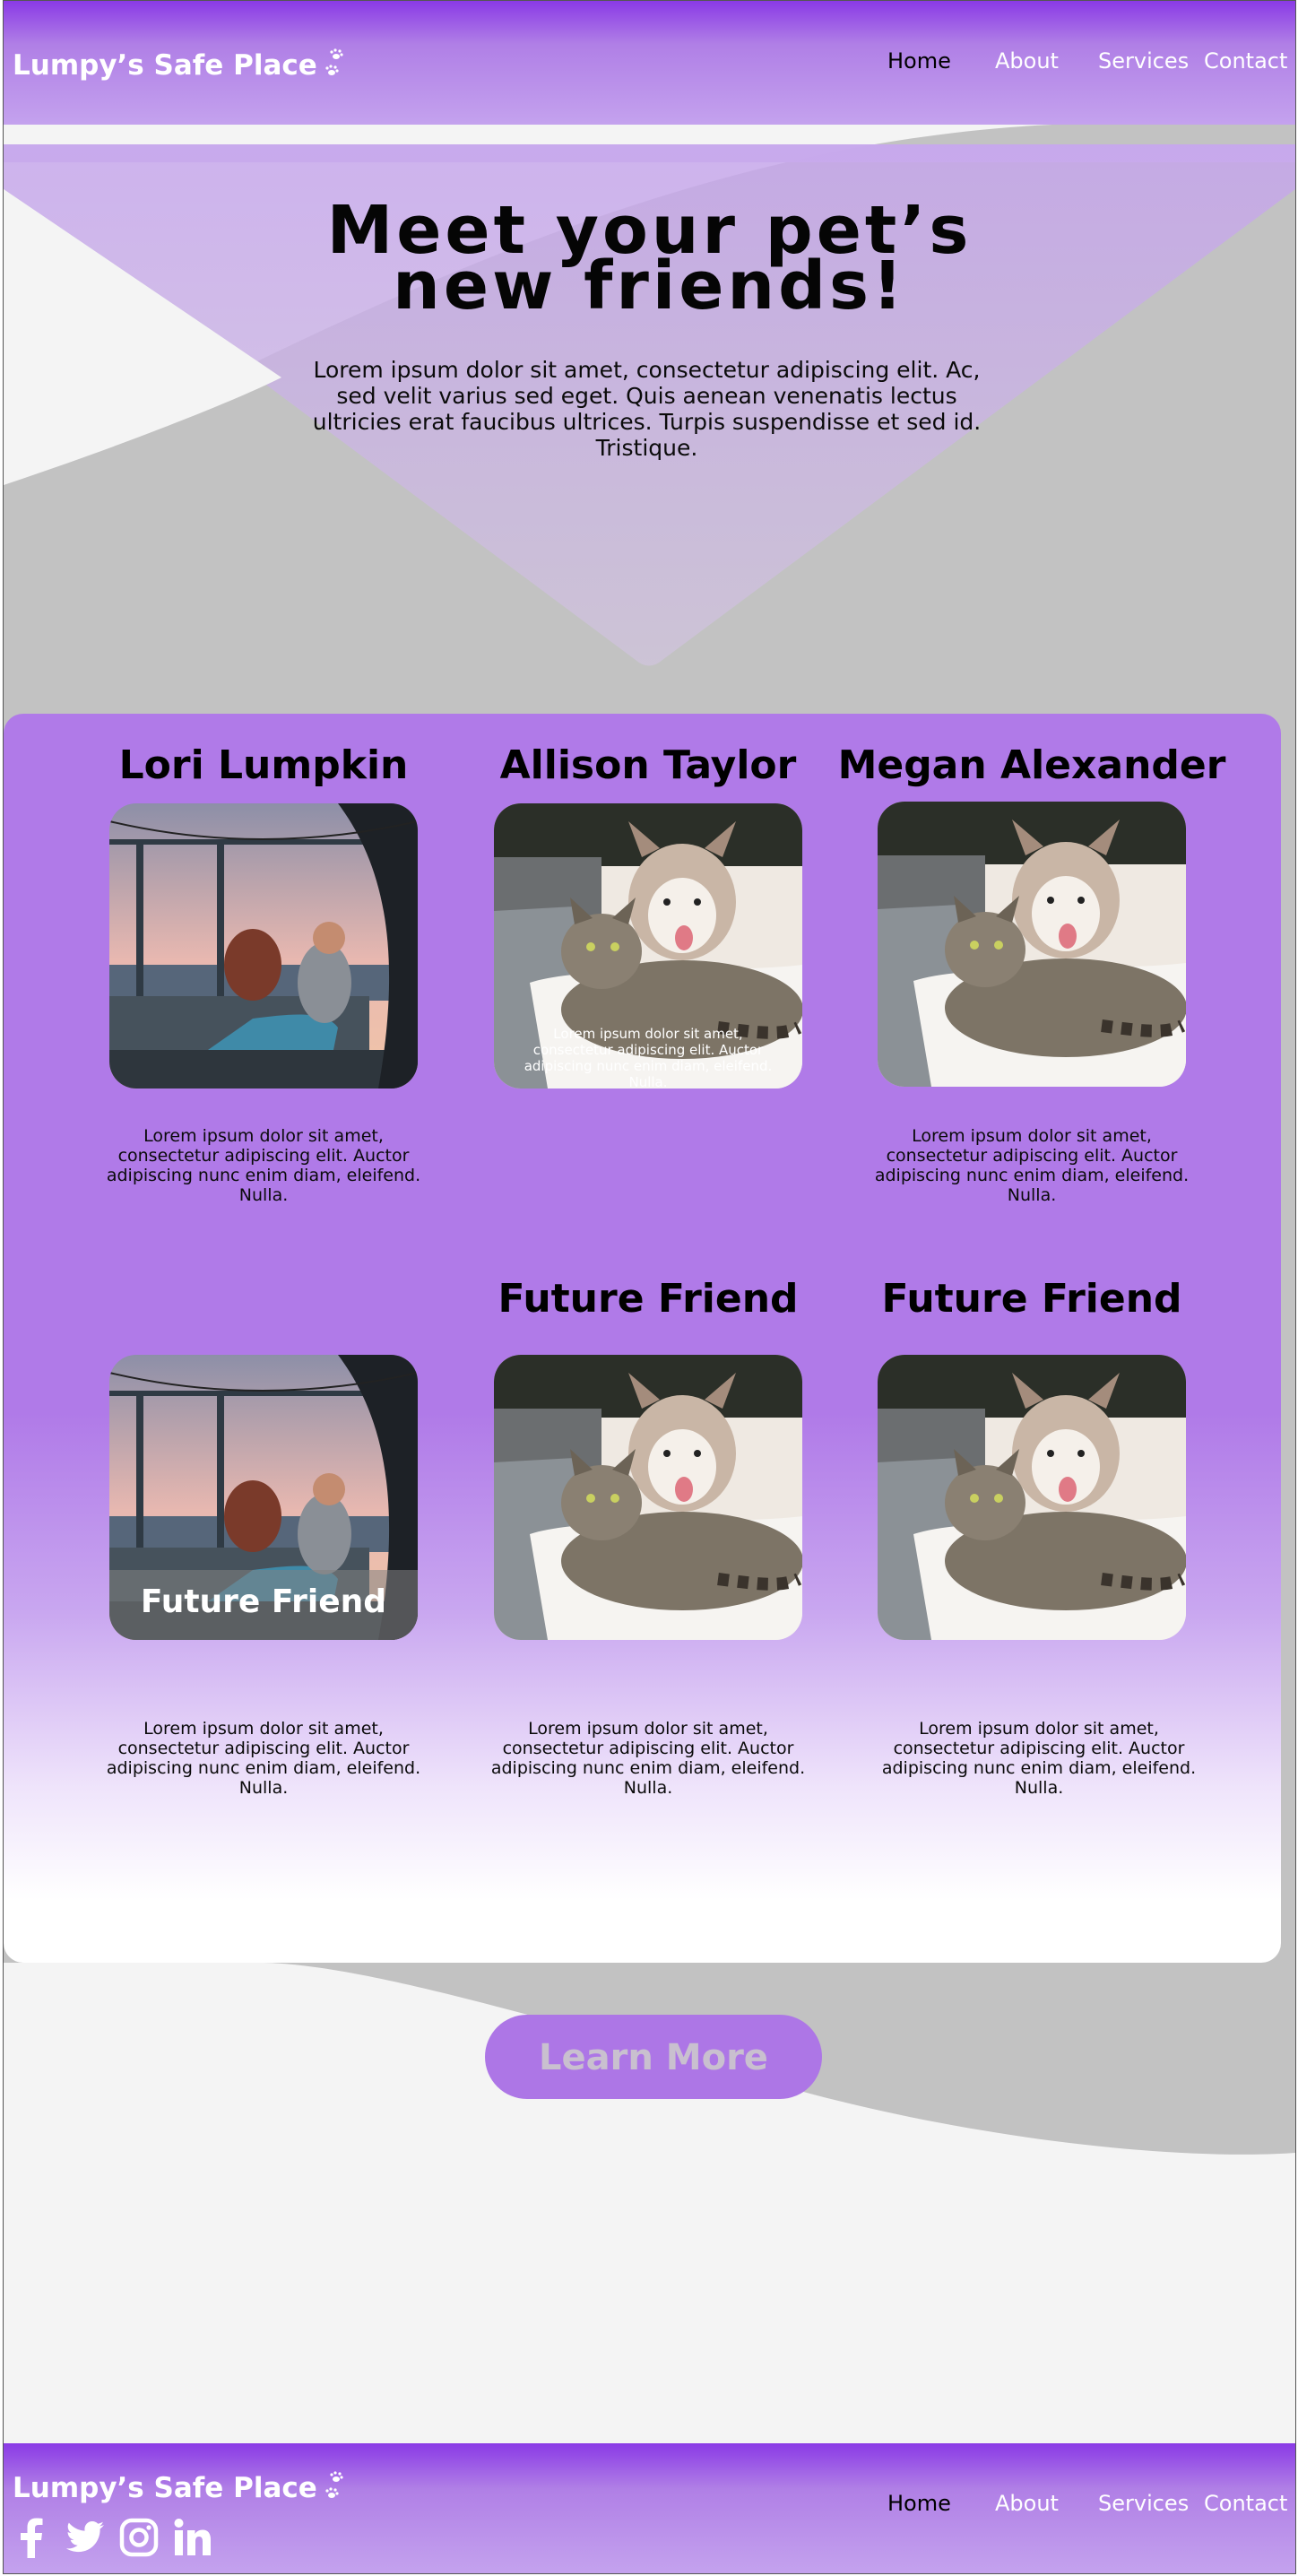 Image resolution: width=1298 pixels, height=2576 pixels. I want to click on footer-brand-logo: Lumpy’s Safe Place, so click(179, 2488).